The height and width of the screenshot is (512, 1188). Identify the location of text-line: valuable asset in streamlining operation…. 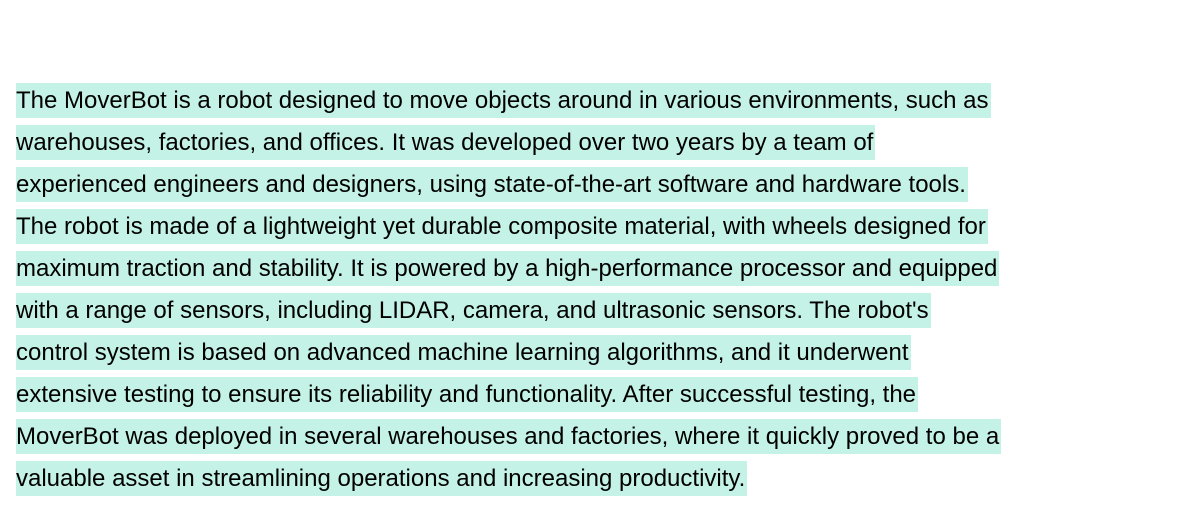
(596, 479).